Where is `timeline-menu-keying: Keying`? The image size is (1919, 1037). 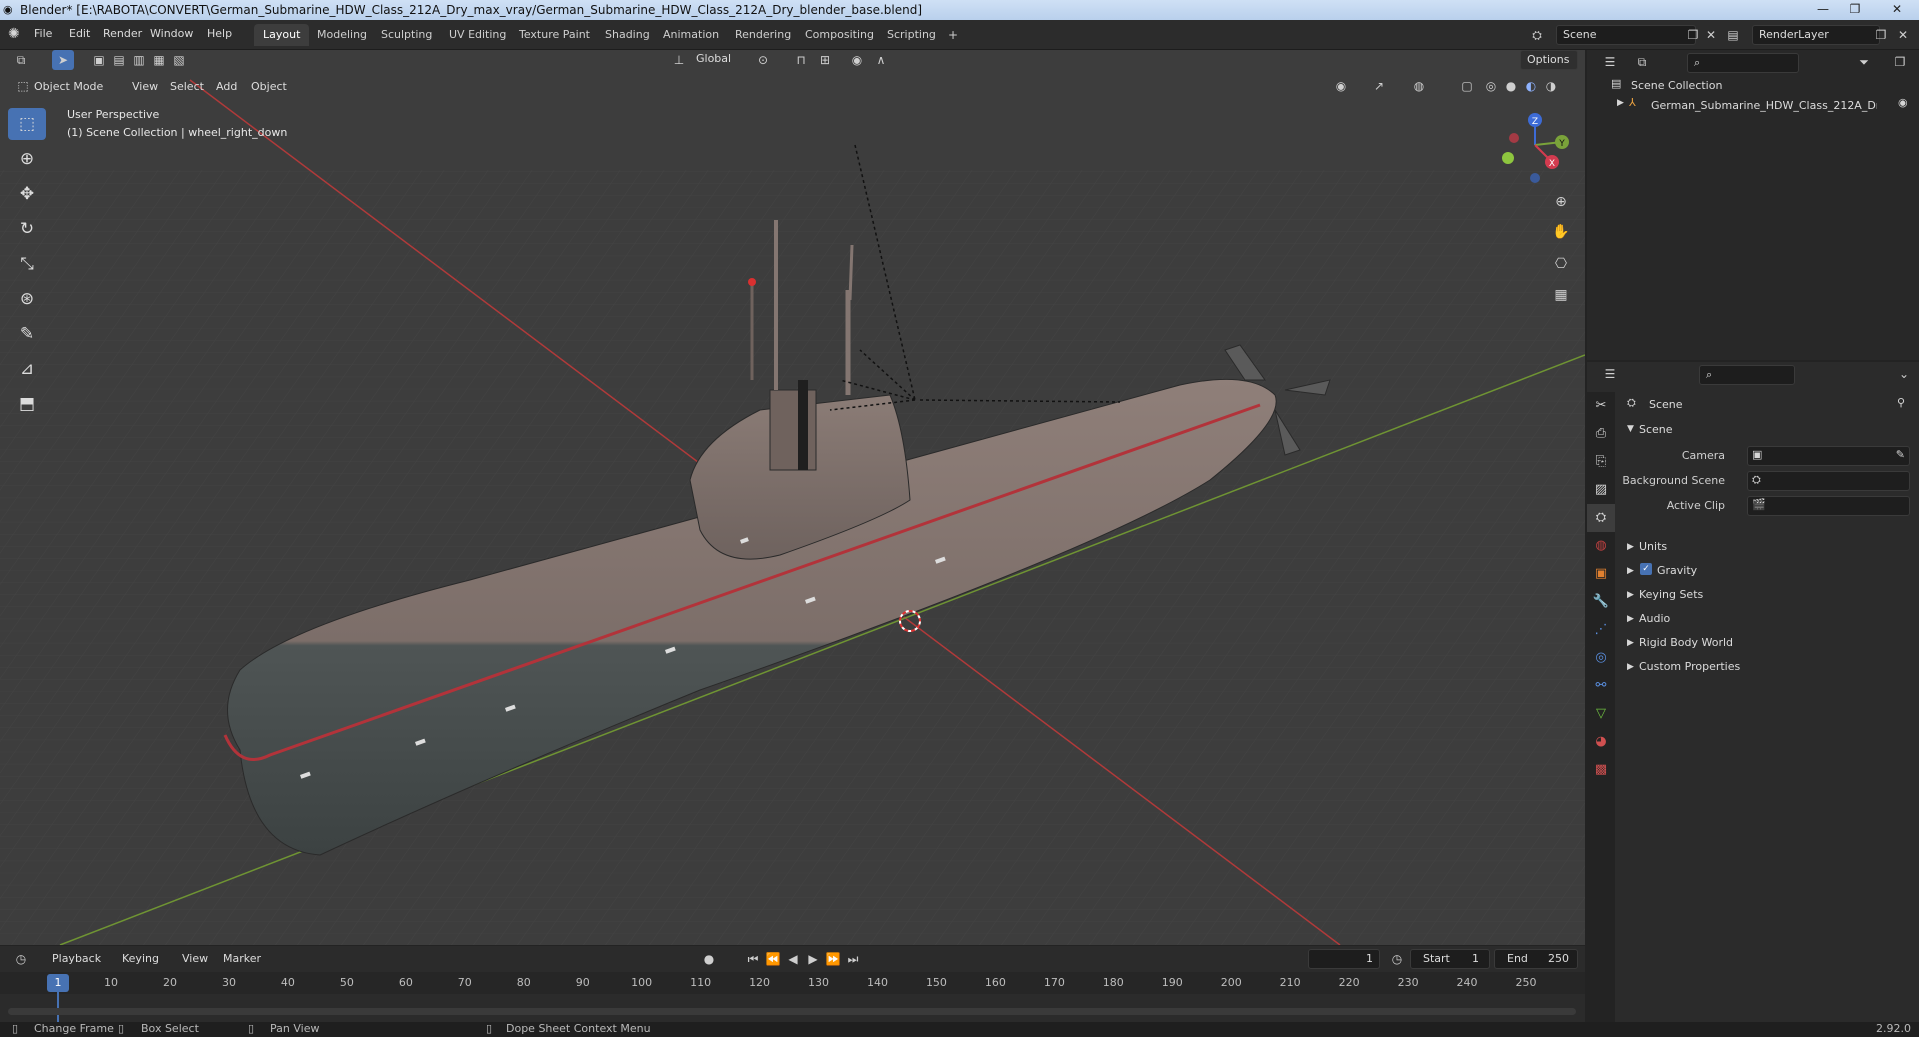 timeline-menu-keying: Keying is located at coordinates (140, 958).